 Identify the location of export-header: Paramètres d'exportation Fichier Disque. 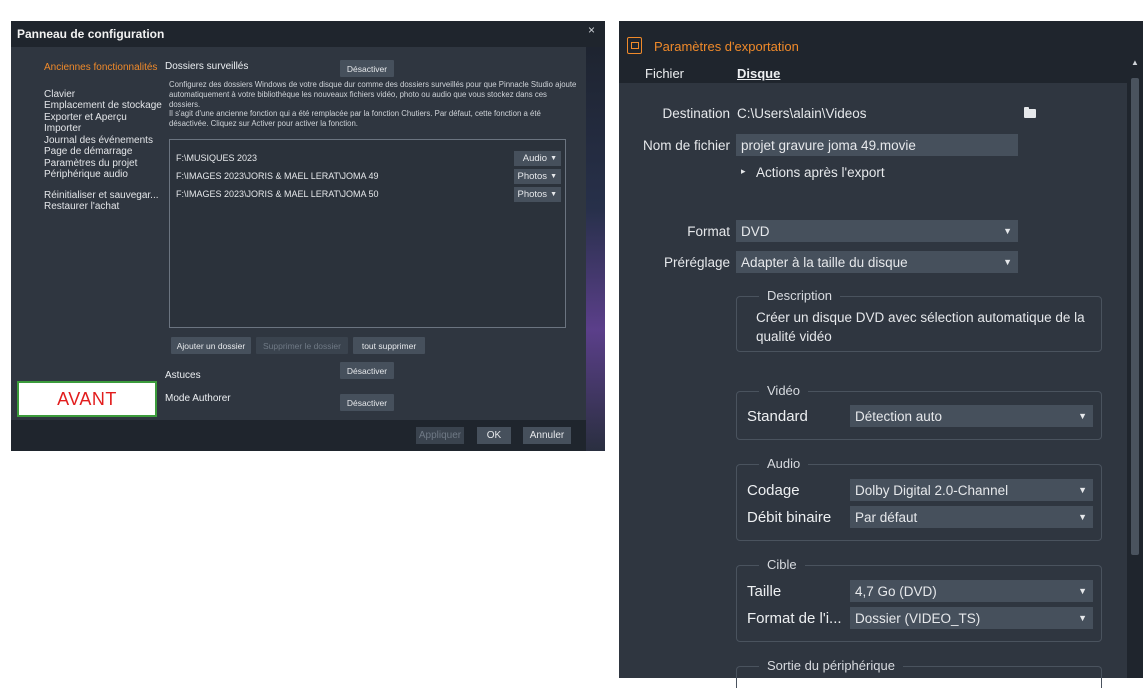
(881, 52).